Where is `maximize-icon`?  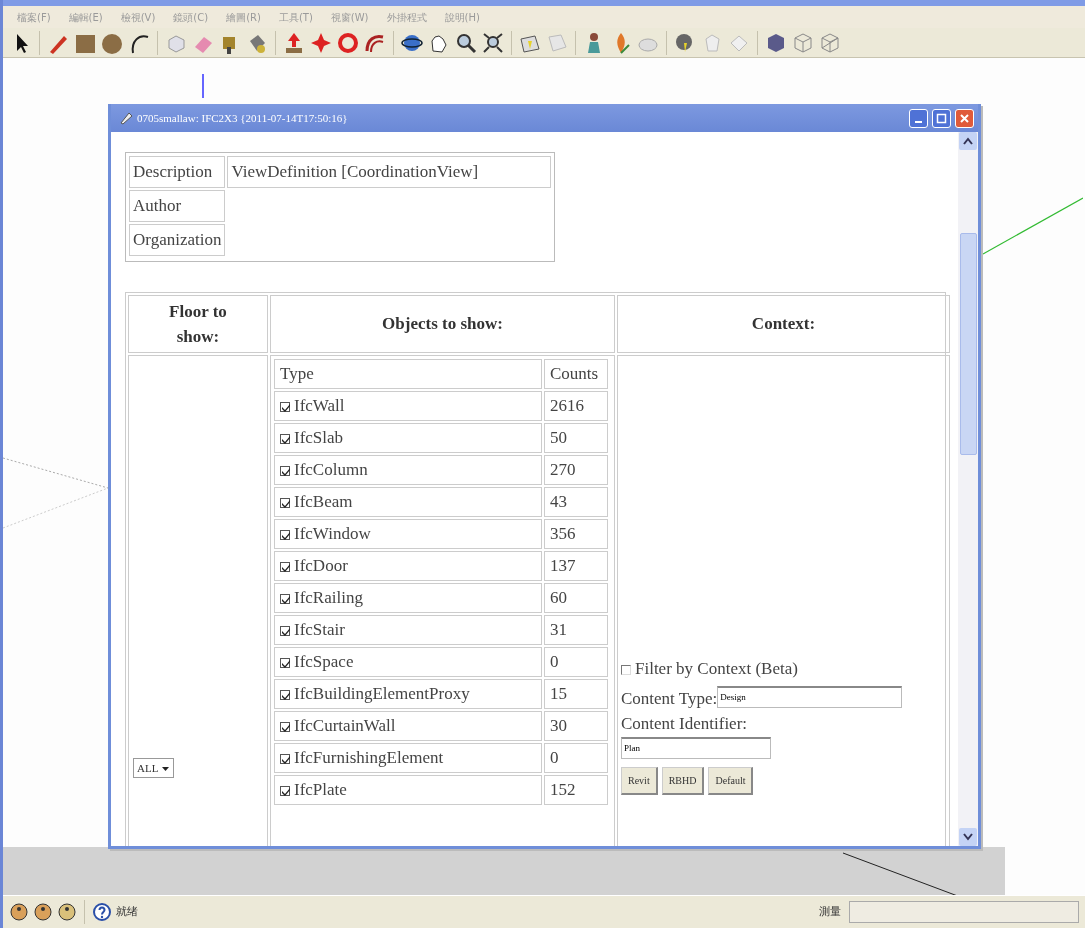 maximize-icon is located at coordinates (941, 118).